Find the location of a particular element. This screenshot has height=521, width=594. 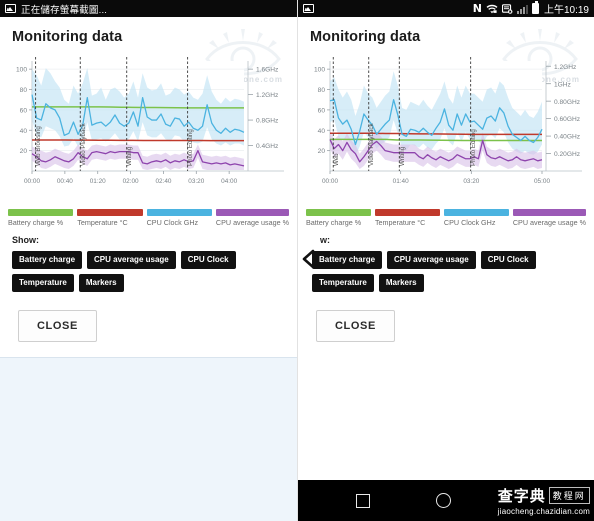

svg-text: 01:40 is located at coordinates (401, 181).